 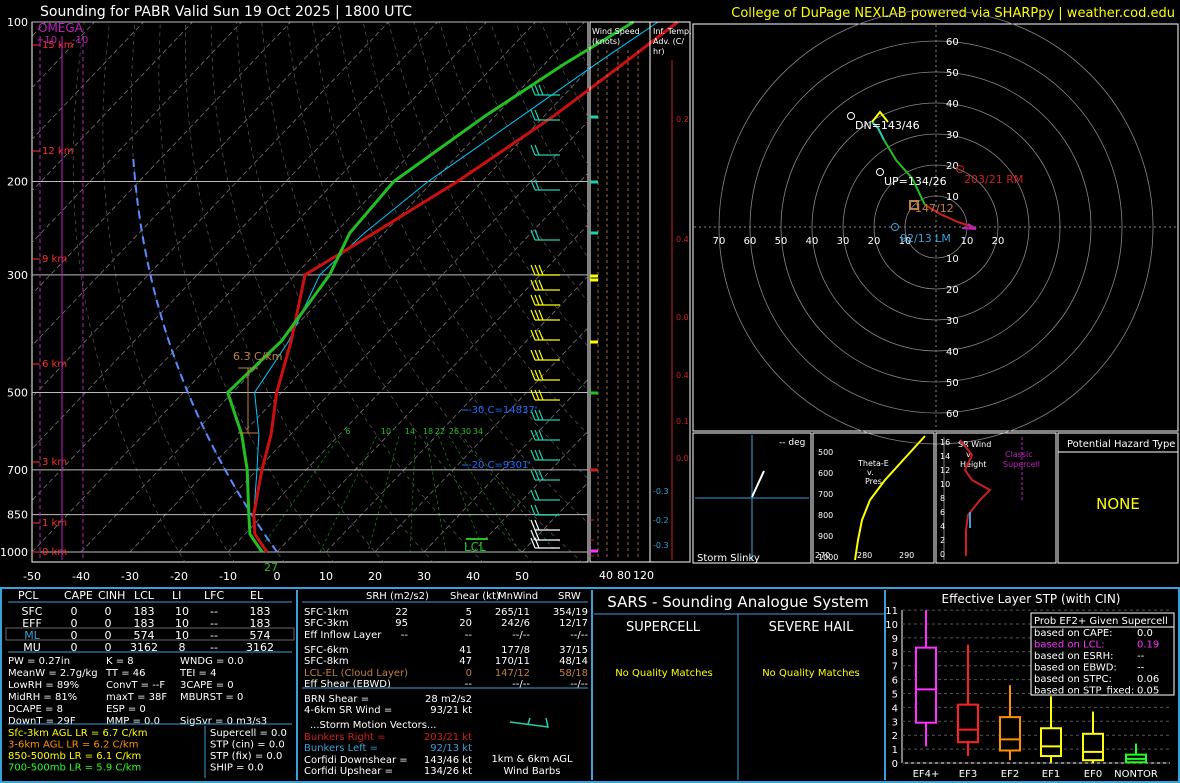 I want to click on kin-value: 58/18, so click(x=573, y=673).